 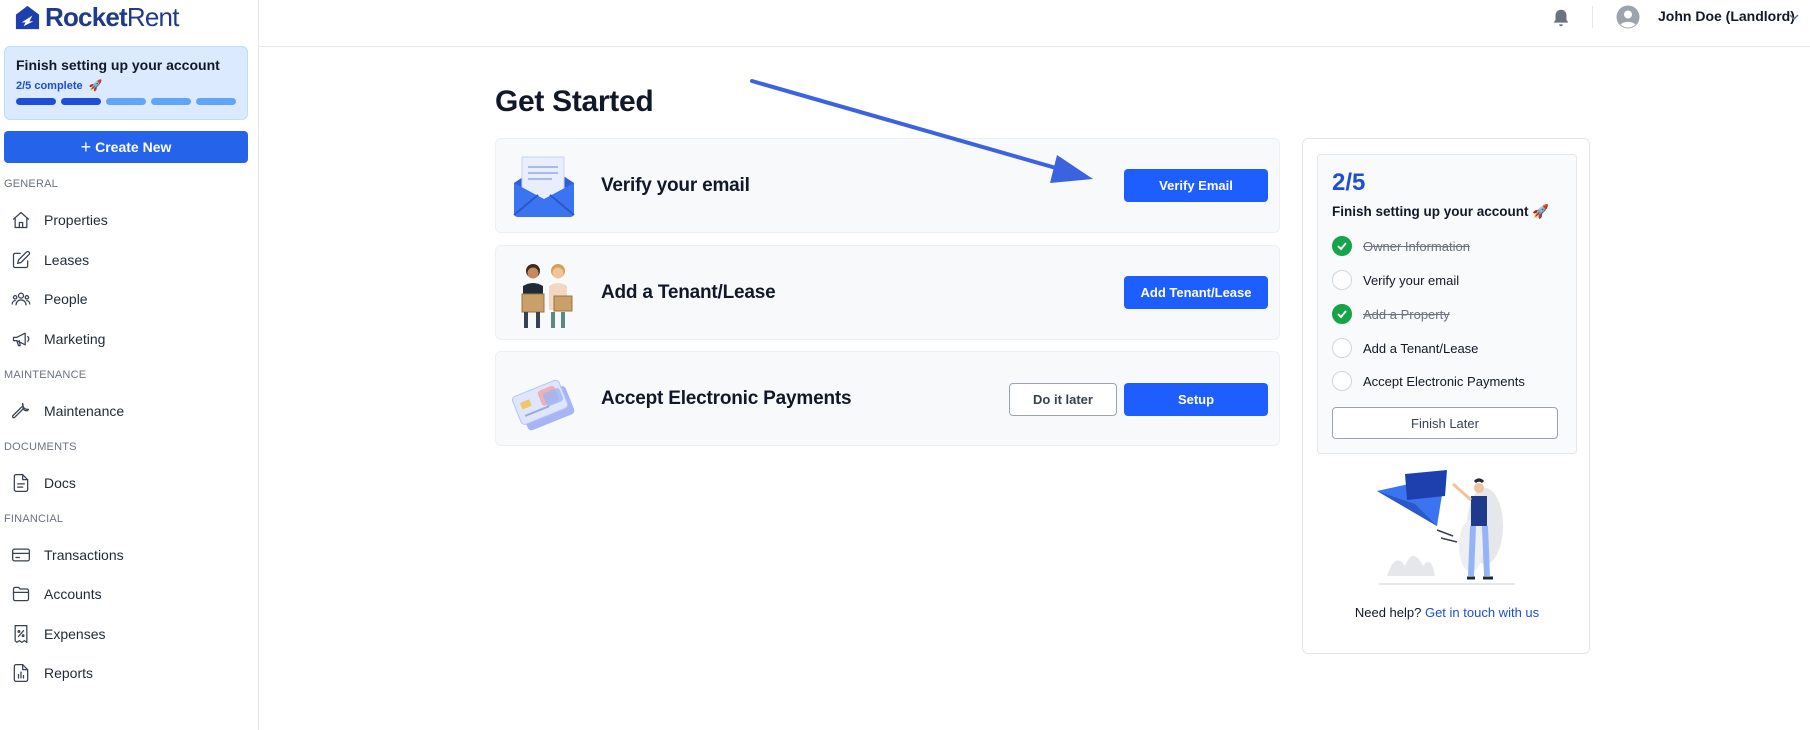 What do you see at coordinates (84, 555) in the screenshot?
I see `sidebar-item-label: Transactions` at bounding box center [84, 555].